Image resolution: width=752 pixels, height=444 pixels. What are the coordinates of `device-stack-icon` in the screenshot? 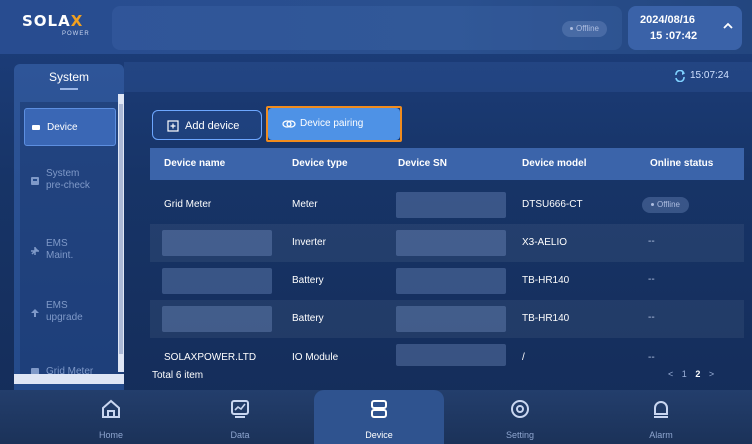 It's located at (379, 409).